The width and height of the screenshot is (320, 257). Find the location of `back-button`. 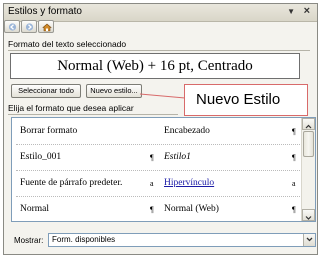

back-button is located at coordinates (12, 26).